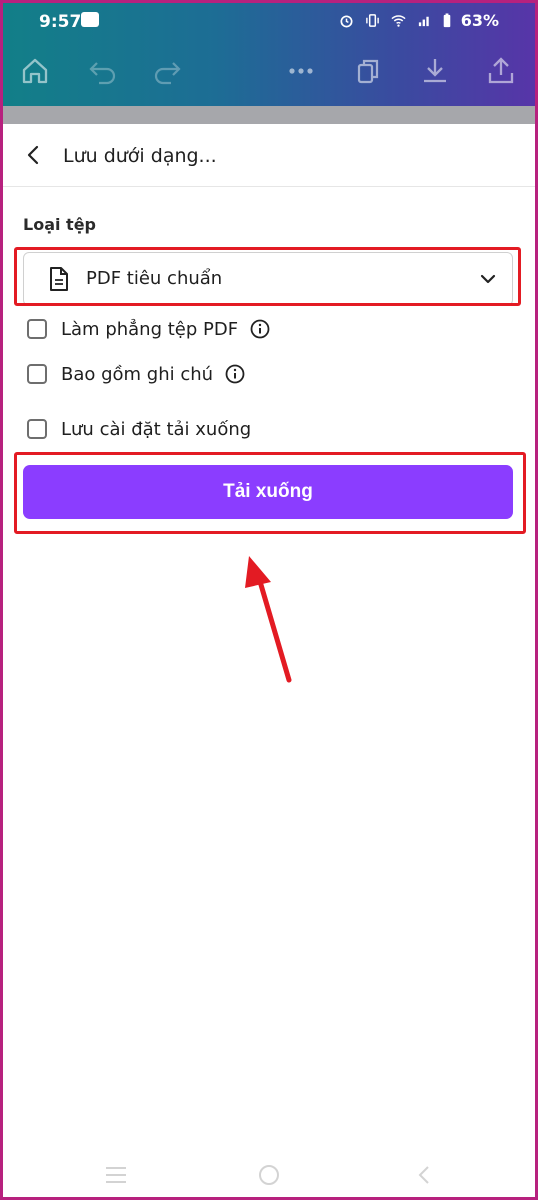  I want to click on system-nav-bar, so click(269, 1175).